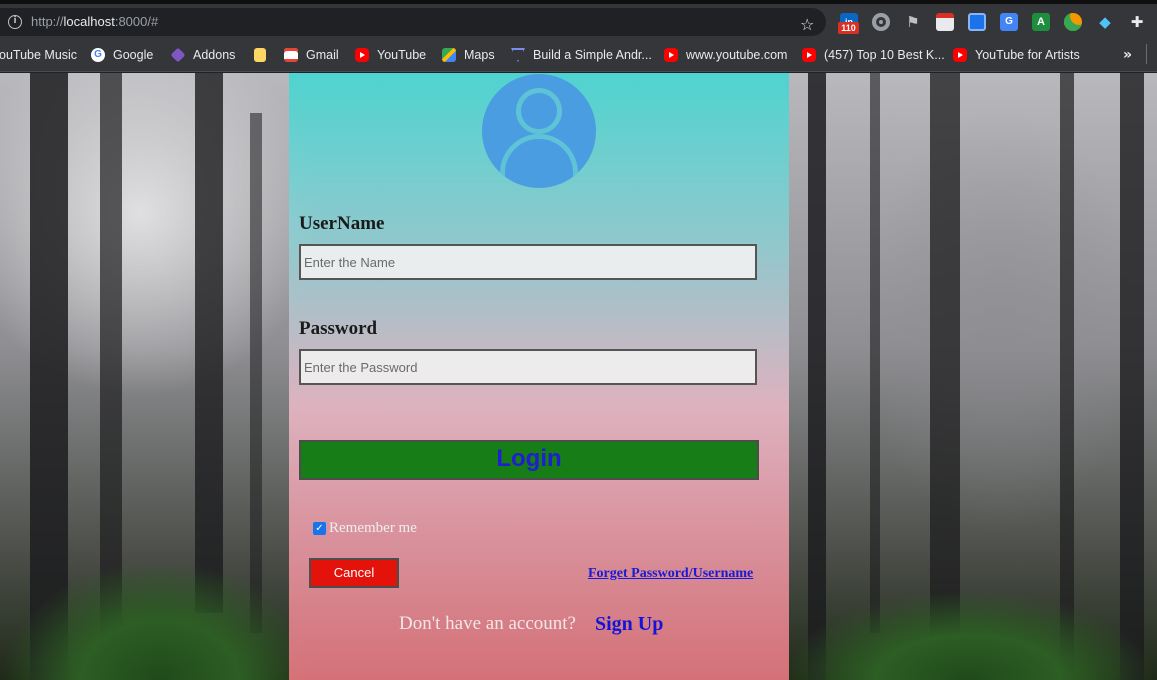  Describe the element at coordinates (487, 623) in the screenshot. I see `no-account-text: Don't have an account?` at that location.